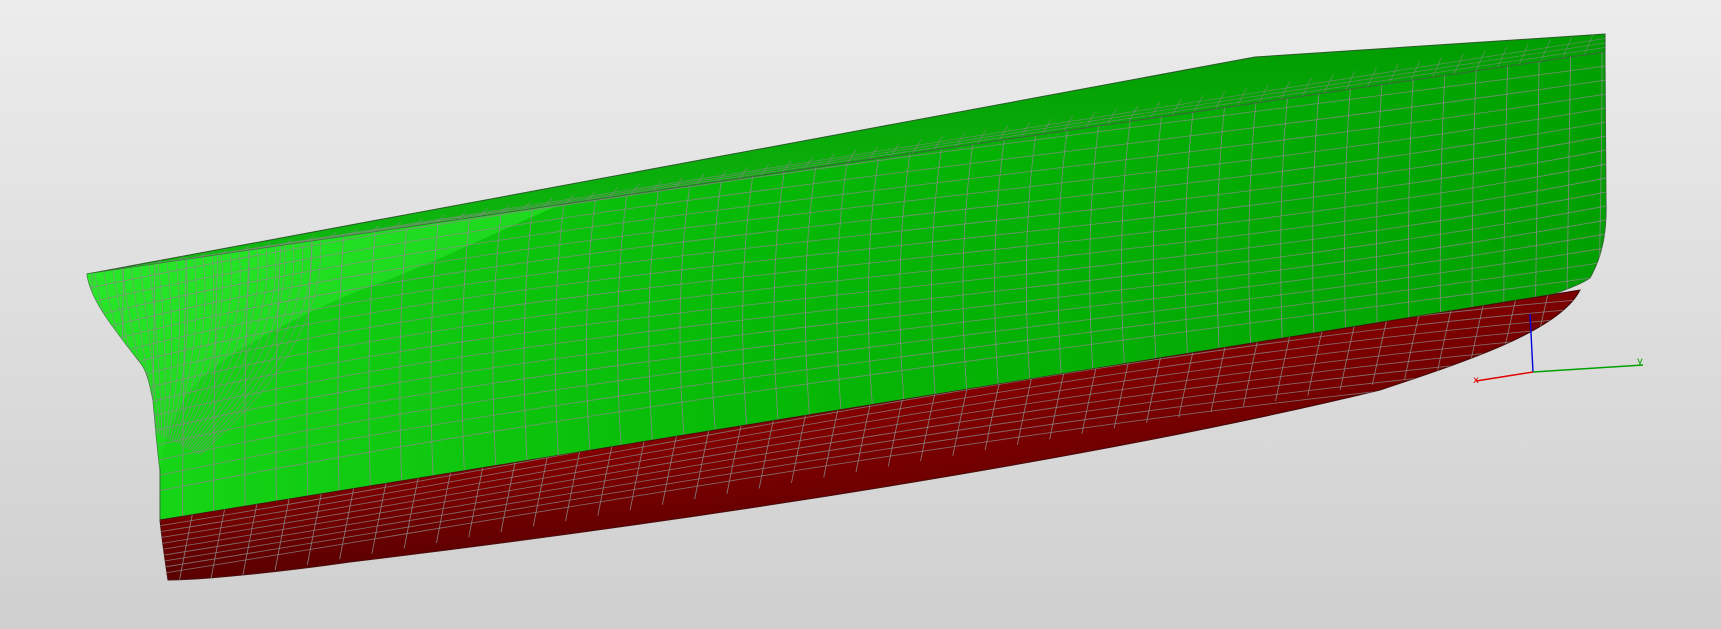 This screenshot has height=629, width=1721. I want to click on y-axis-line, so click(1588, 368).